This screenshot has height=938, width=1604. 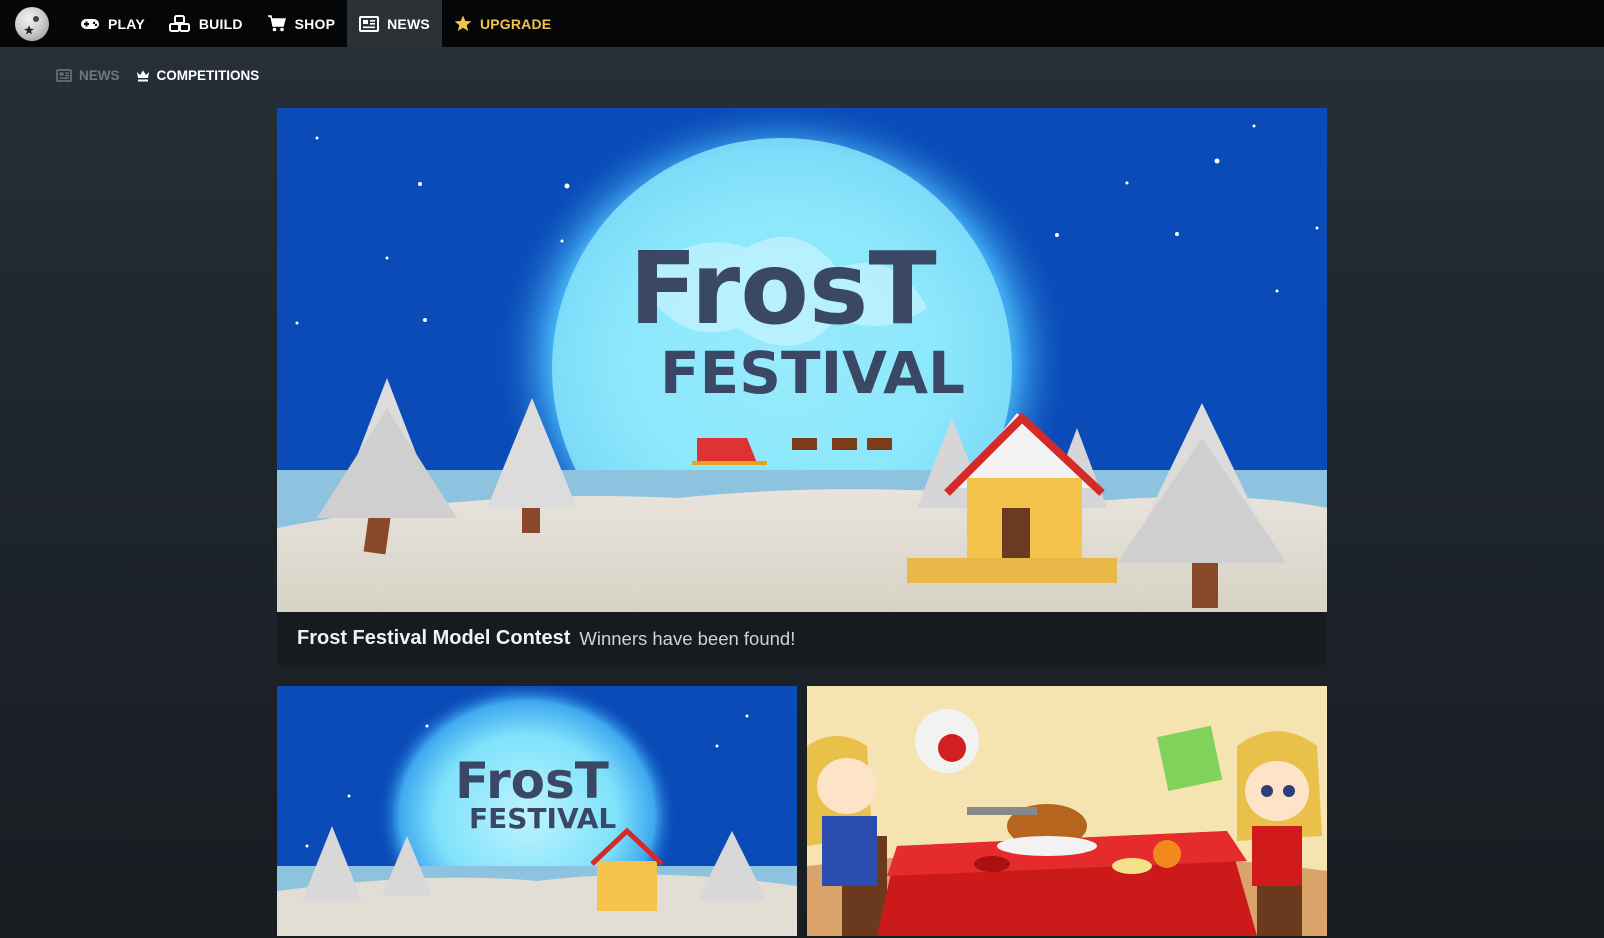 I want to click on blocks-icon, so click(x=179, y=23).